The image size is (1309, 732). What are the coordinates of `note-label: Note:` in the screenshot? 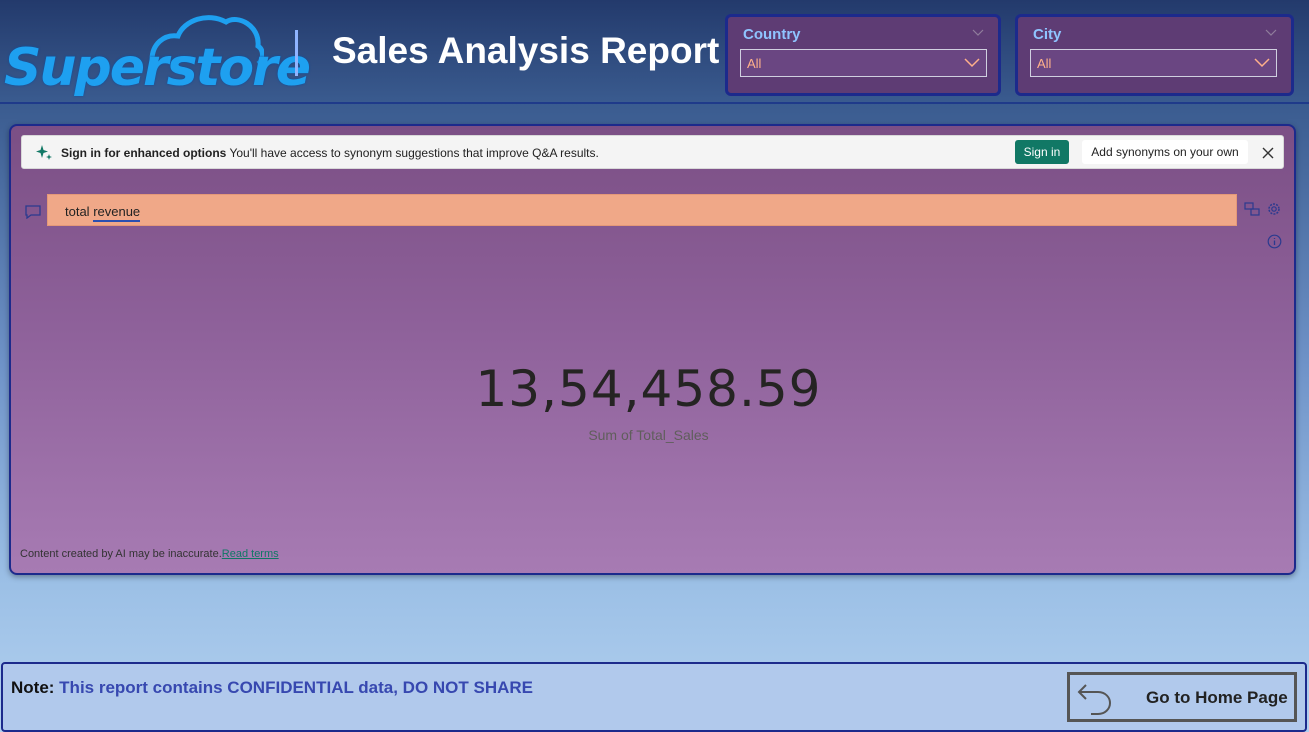 It's located at (33, 687).